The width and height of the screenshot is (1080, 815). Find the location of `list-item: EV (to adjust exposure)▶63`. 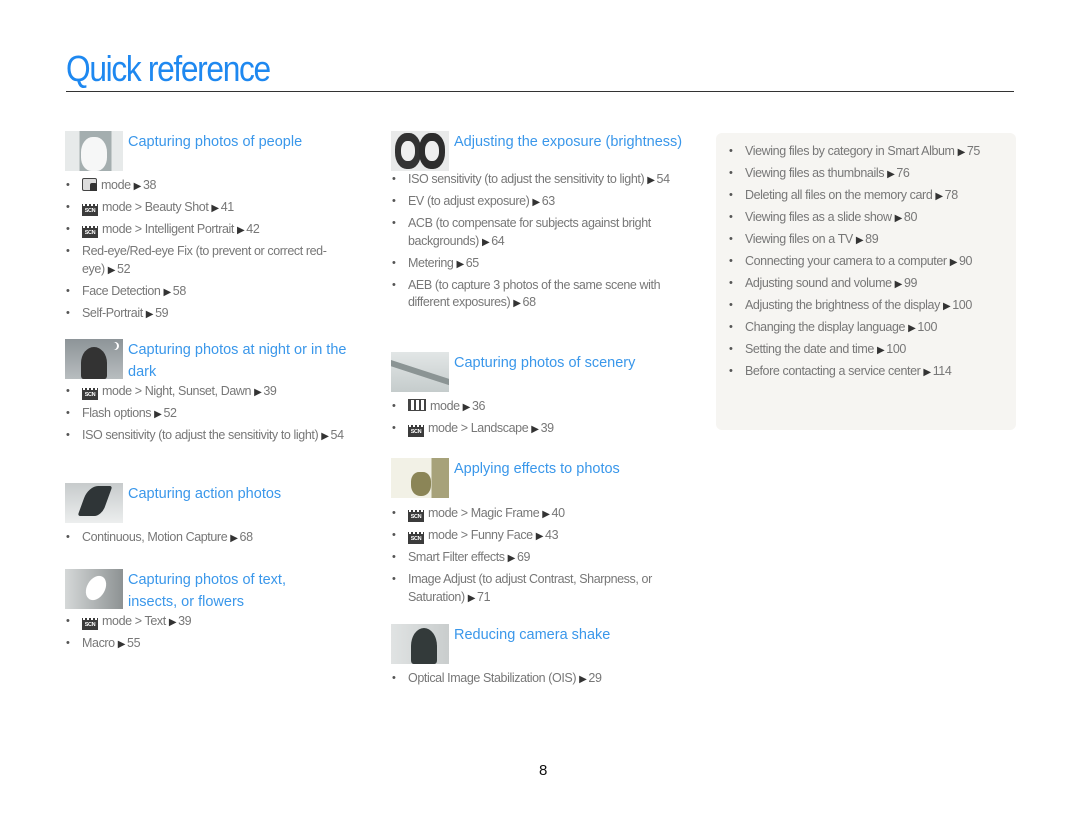

list-item: EV (to adjust exposure)▶63 is located at coordinates (541, 202).